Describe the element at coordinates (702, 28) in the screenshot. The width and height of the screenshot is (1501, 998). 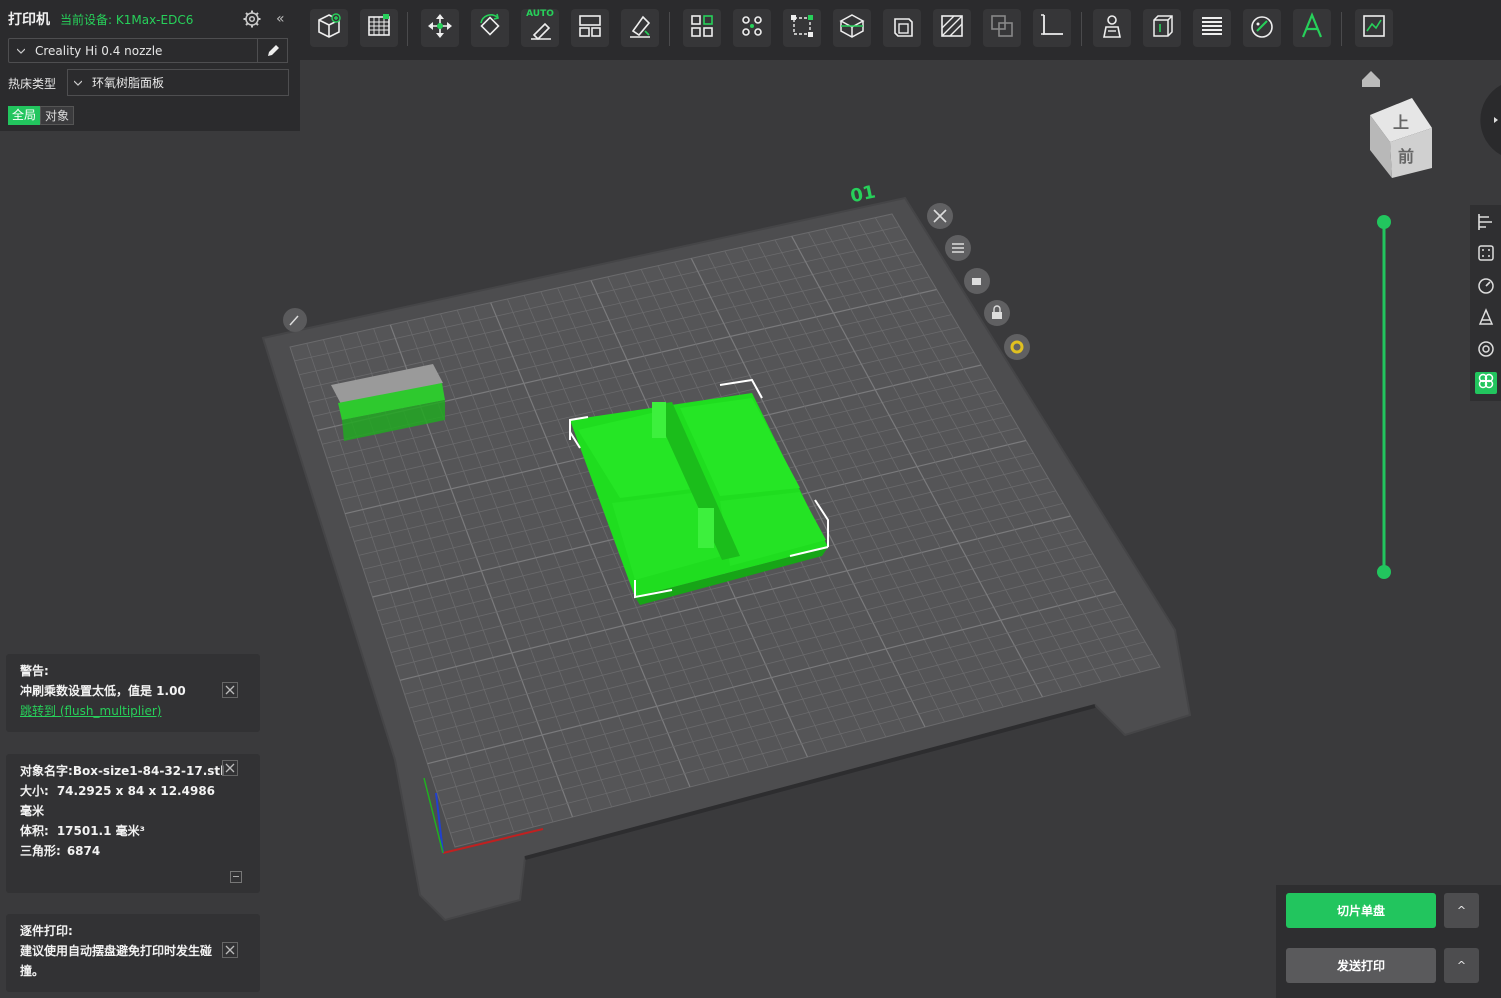
I see `split-objects-button` at that location.